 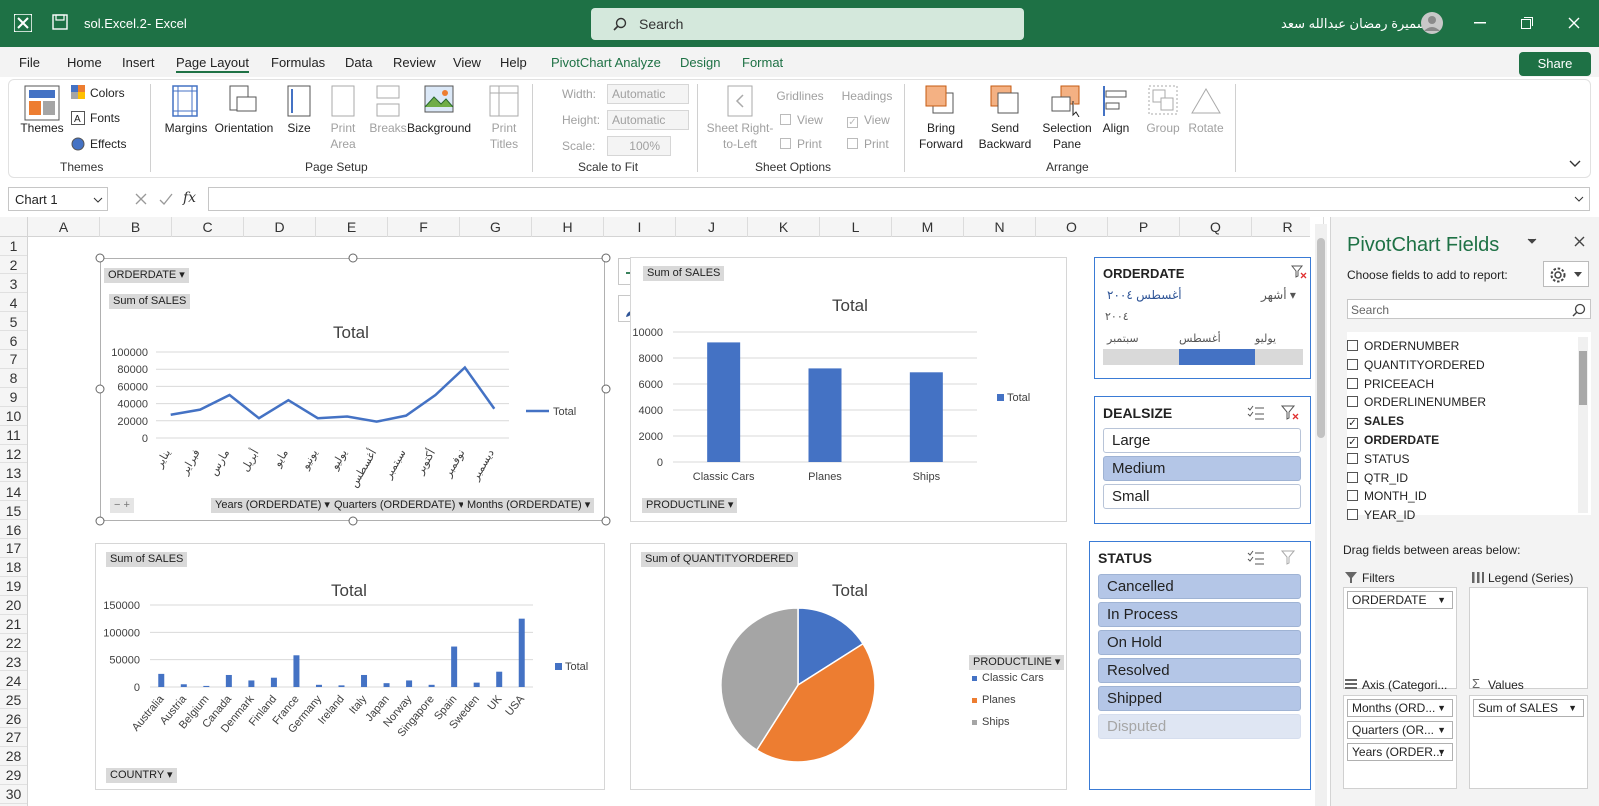 I want to click on slicer-item-medium: Medium, so click(x=1202, y=468).